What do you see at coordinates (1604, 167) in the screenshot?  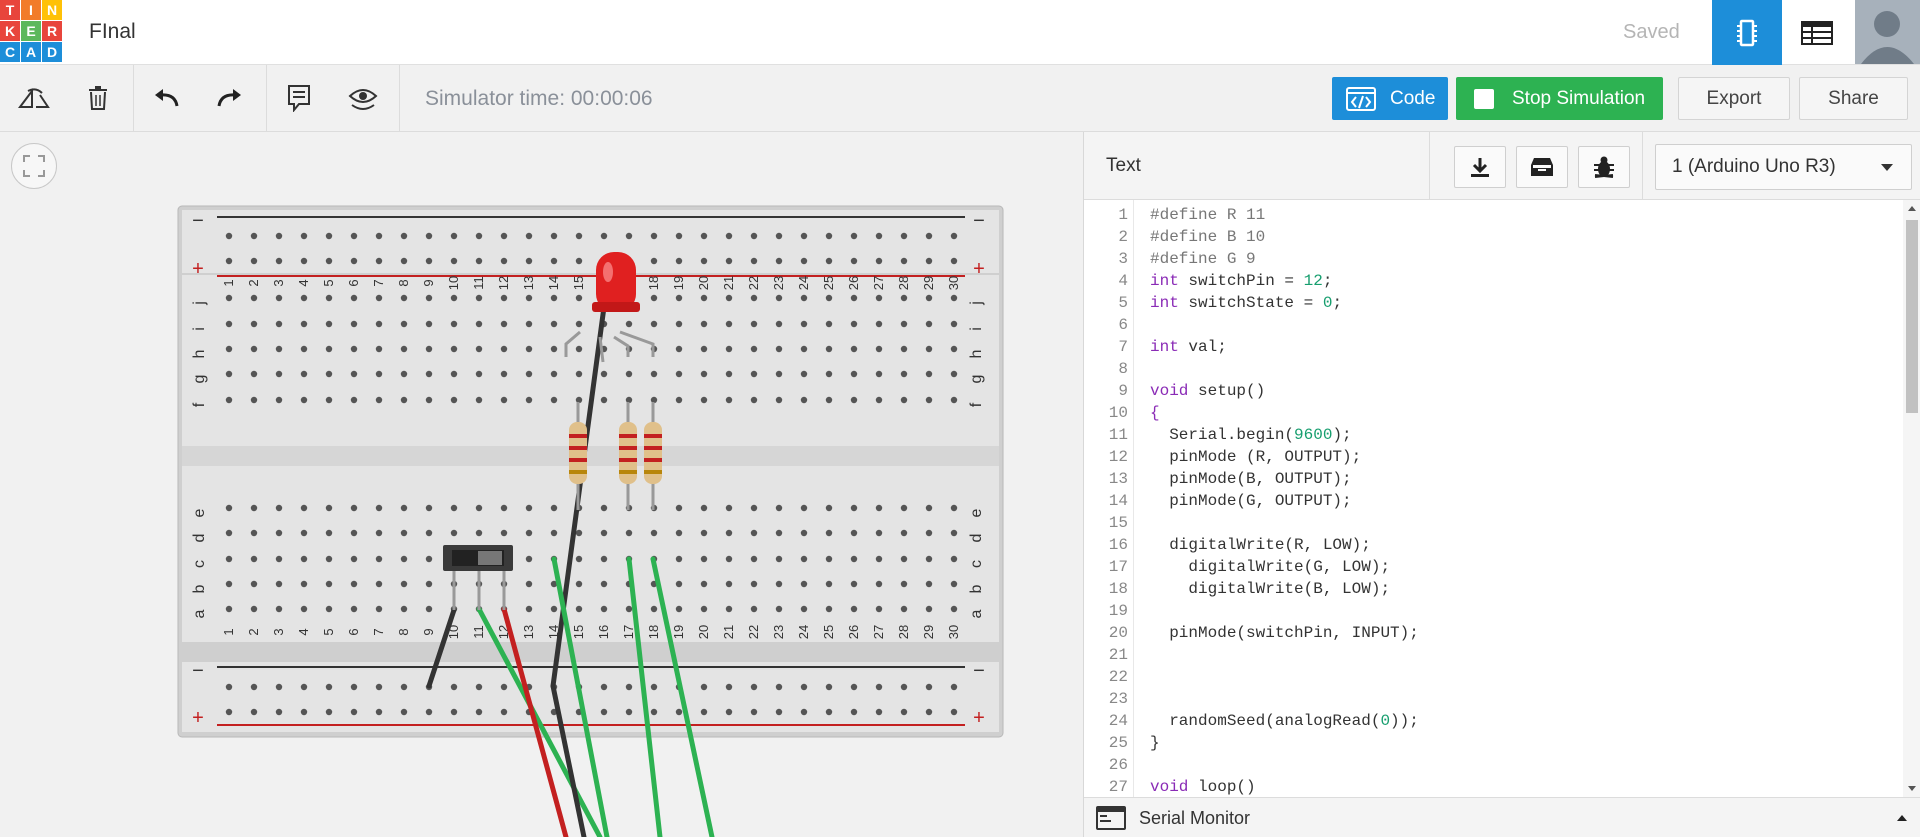 I see `debugger-button` at bounding box center [1604, 167].